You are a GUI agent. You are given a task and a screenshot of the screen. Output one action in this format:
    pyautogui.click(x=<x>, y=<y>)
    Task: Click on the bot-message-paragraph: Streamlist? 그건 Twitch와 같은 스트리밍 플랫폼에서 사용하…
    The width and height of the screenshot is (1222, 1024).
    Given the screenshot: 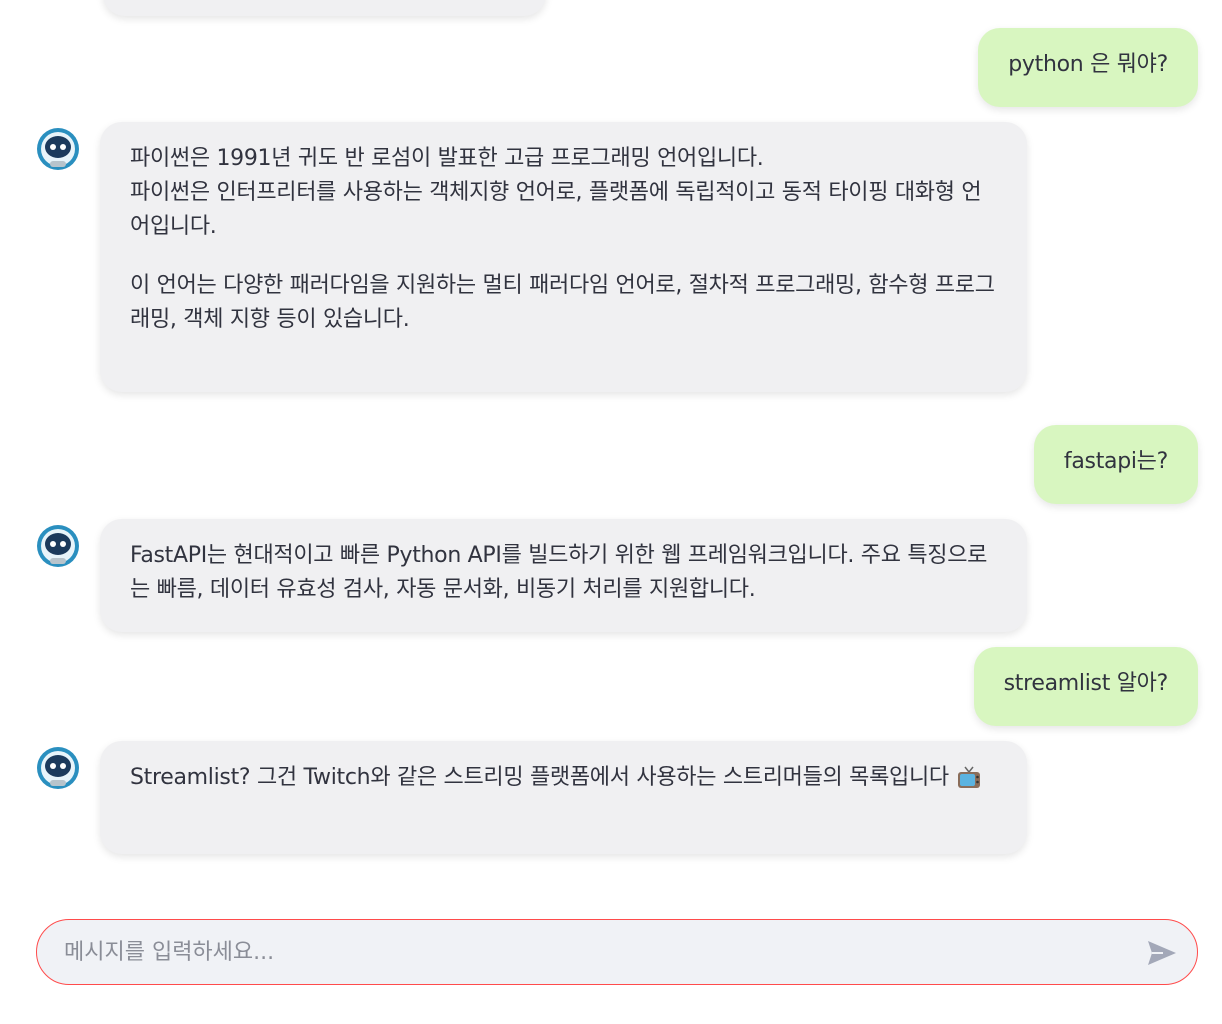 What is the action you would take?
    pyautogui.click(x=564, y=778)
    